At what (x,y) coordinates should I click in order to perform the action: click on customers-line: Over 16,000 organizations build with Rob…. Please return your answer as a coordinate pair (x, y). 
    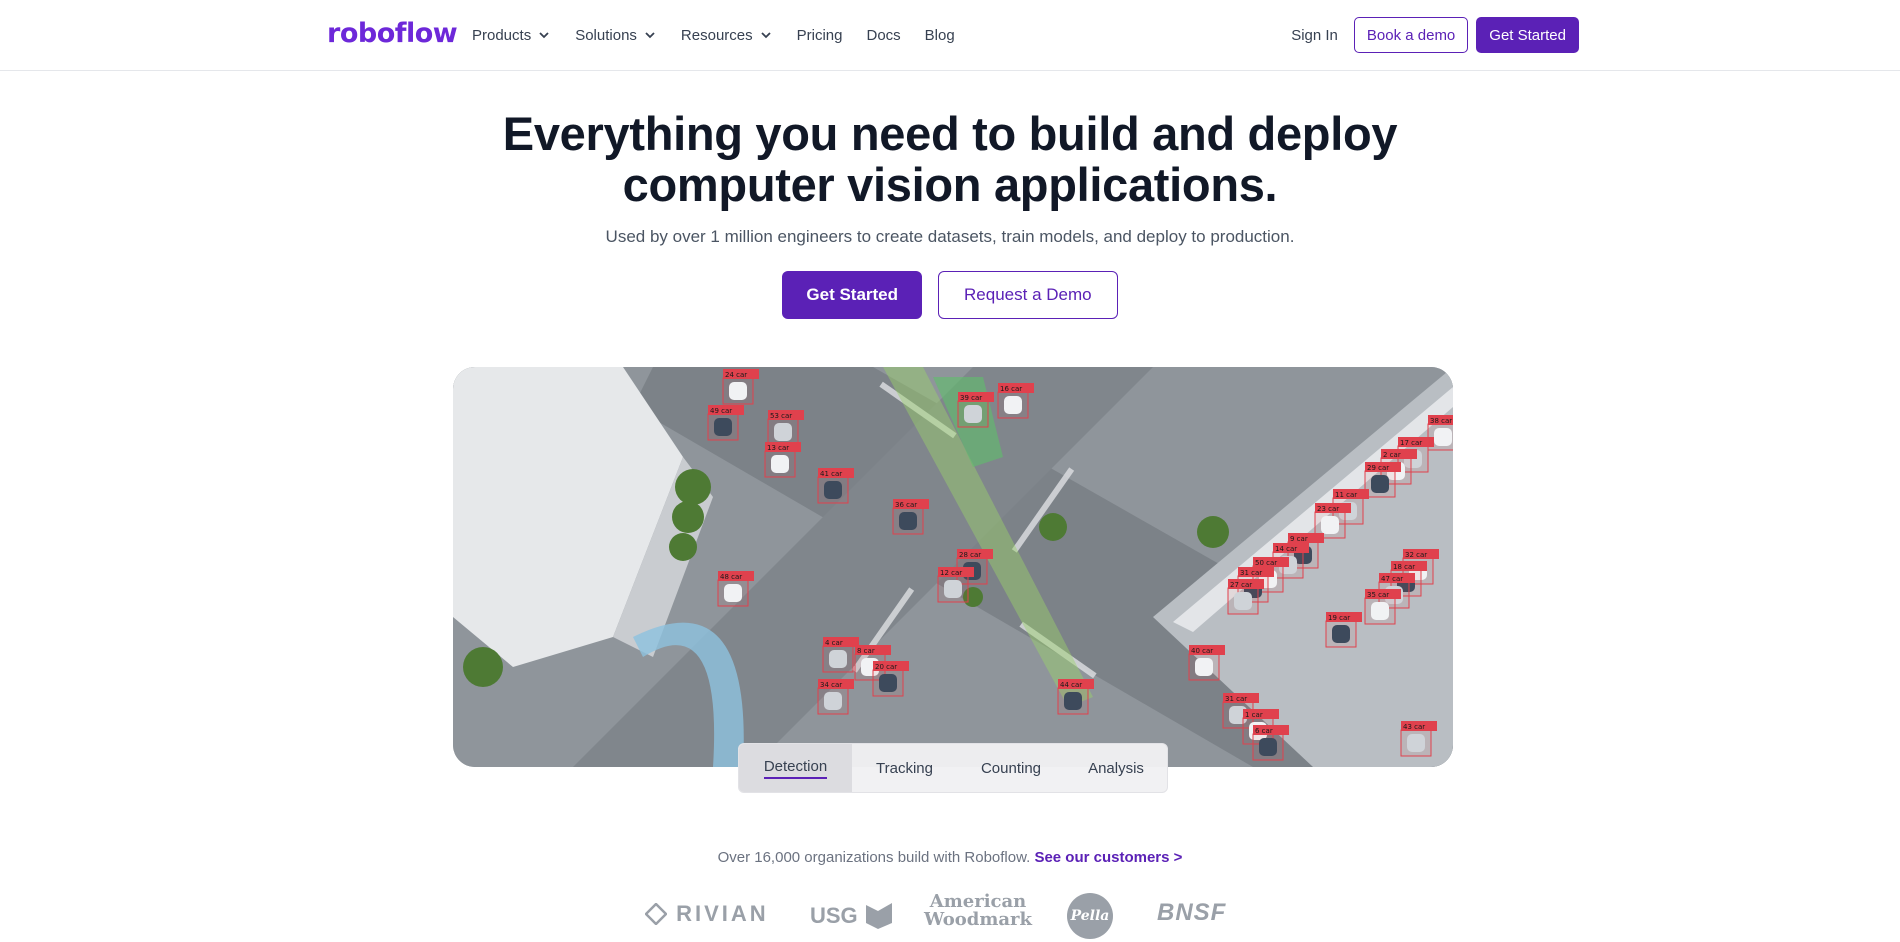
    Looking at the image, I should click on (950, 857).